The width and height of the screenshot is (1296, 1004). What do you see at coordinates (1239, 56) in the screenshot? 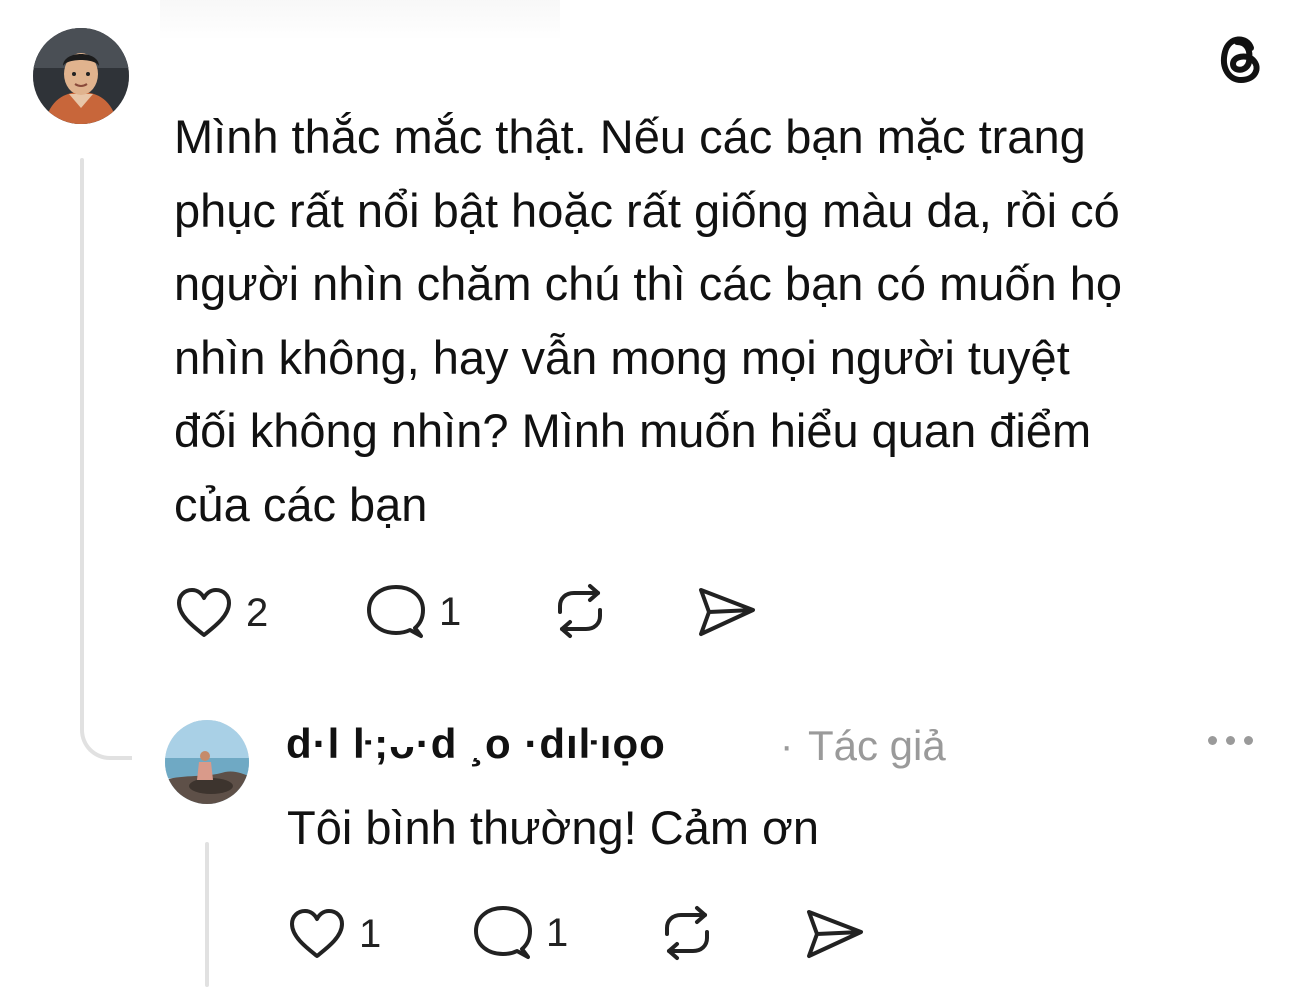
I see `threads-logo-icon` at bounding box center [1239, 56].